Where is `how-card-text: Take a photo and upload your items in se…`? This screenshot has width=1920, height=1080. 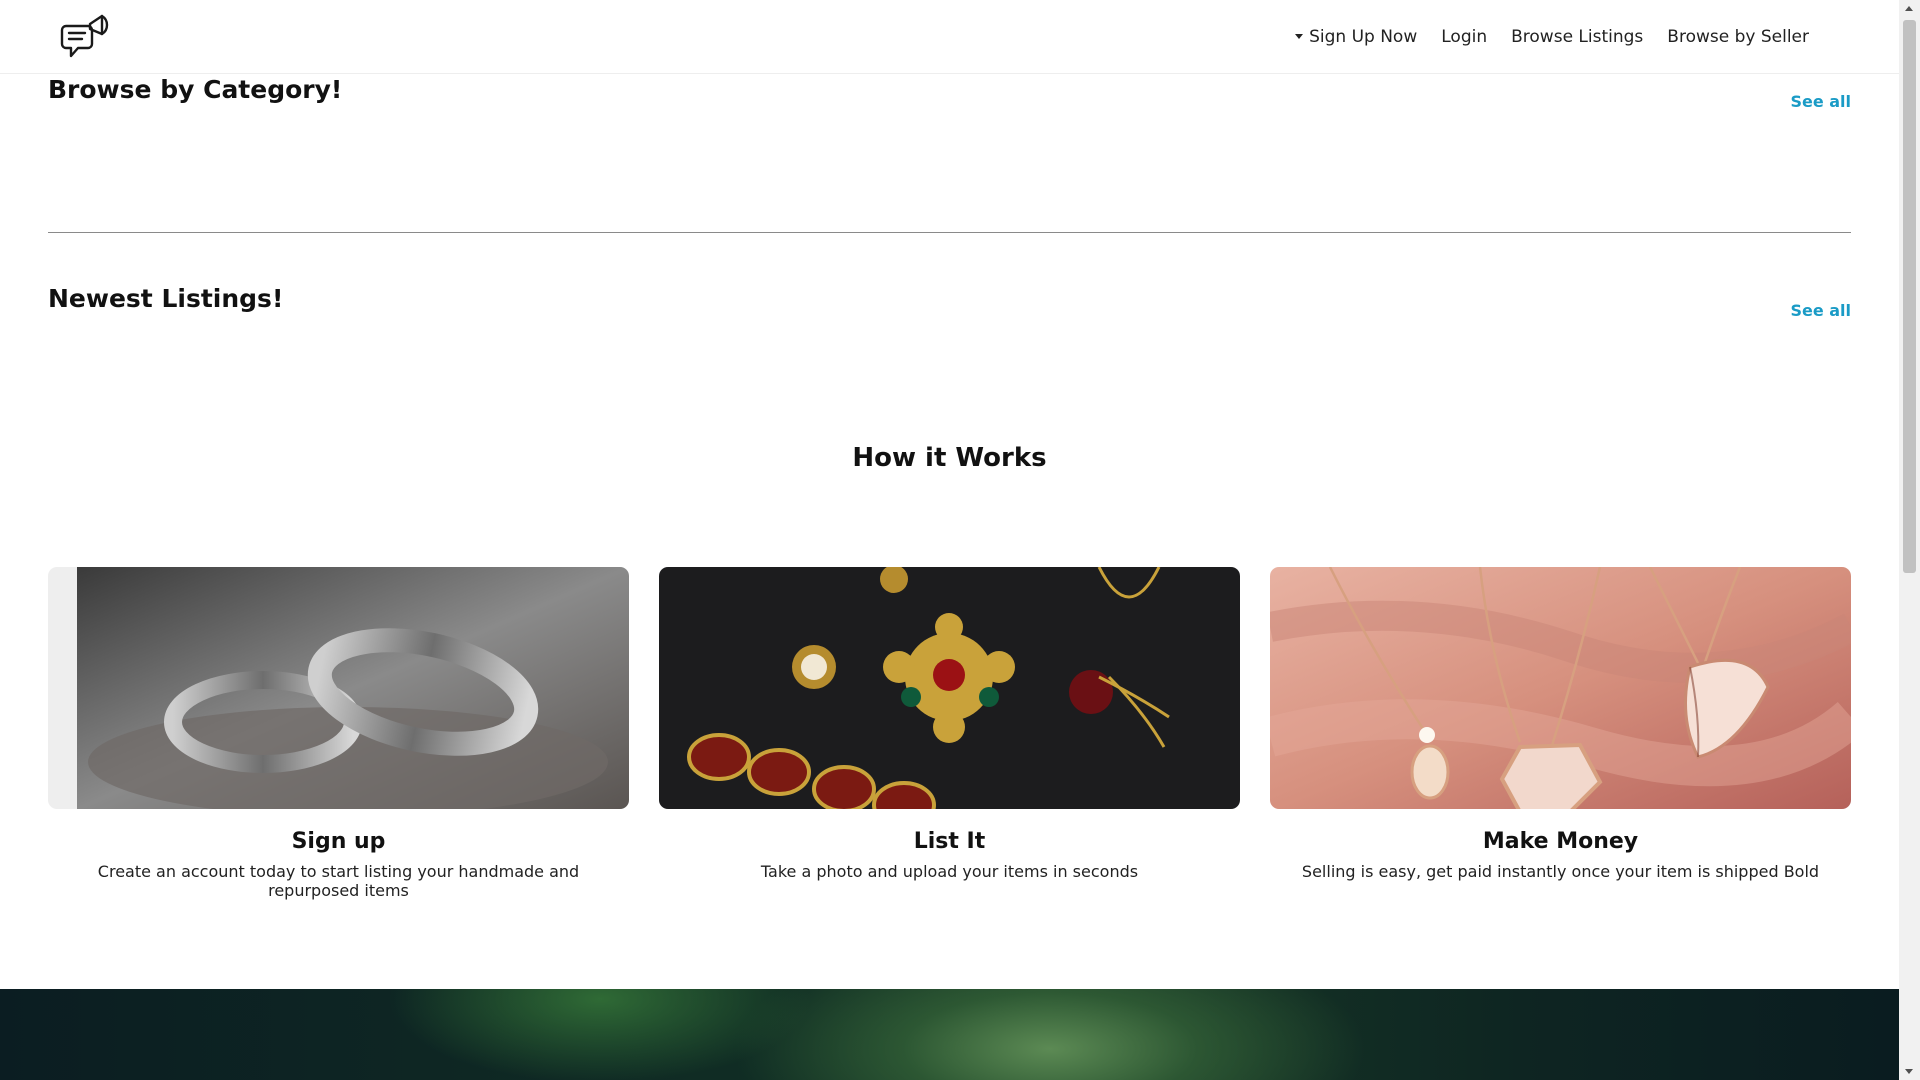
how-card-text: Take a photo and upload your items in se… is located at coordinates (949, 871).